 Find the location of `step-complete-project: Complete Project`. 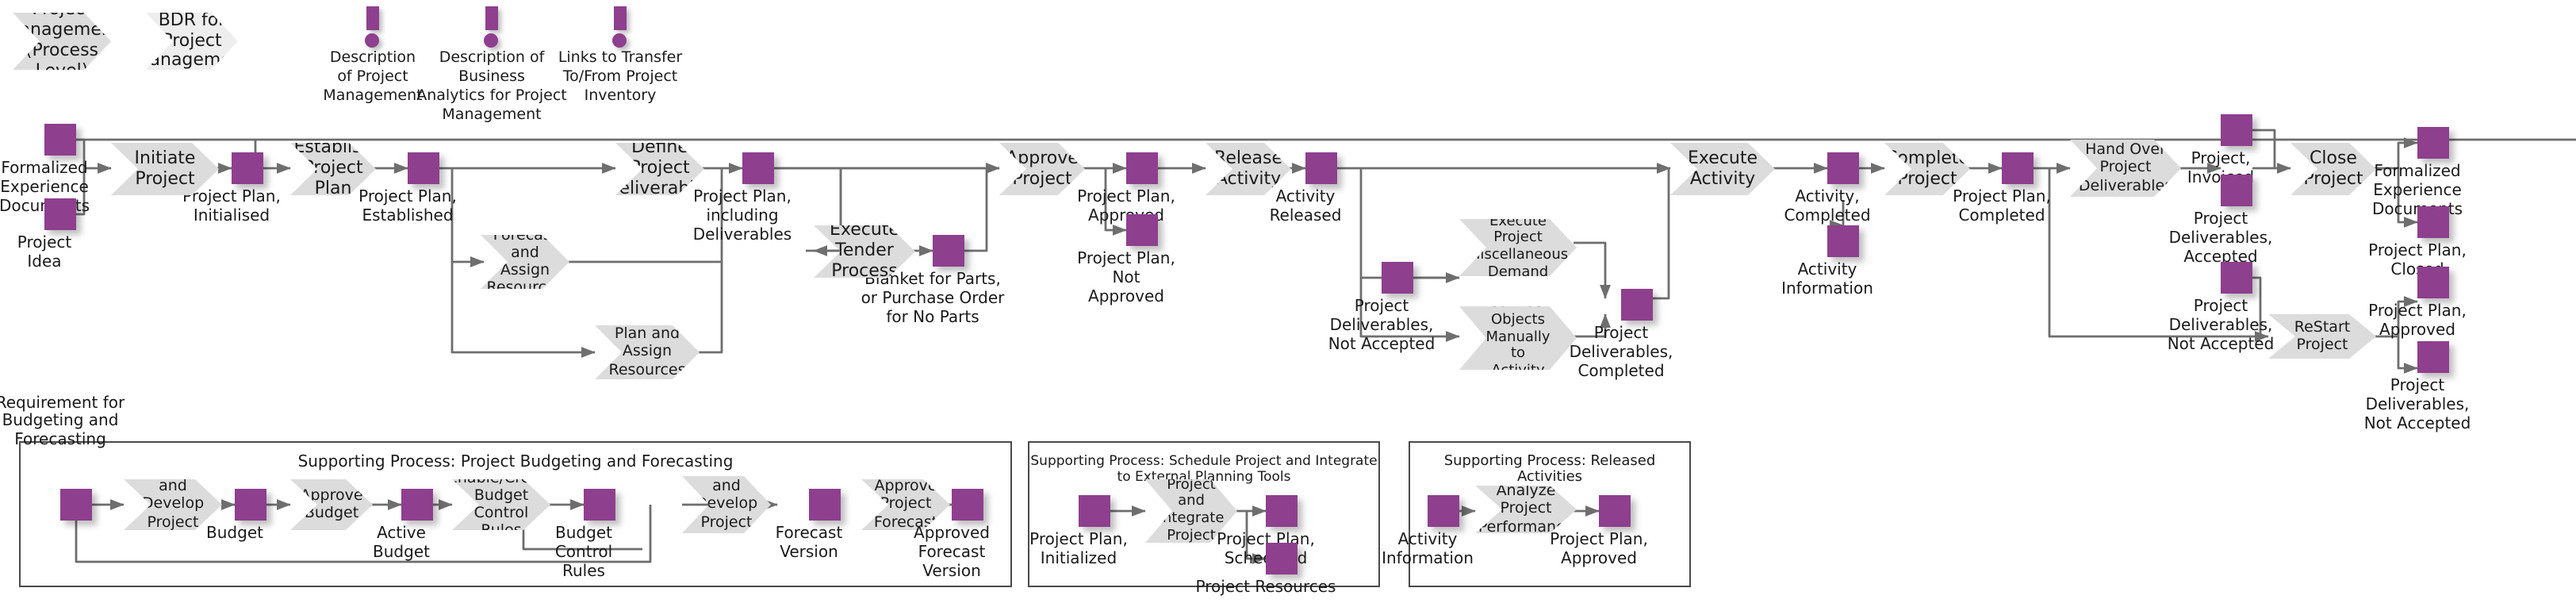

step-complete-project: Complete Project is located at coordinates (1927, 169).